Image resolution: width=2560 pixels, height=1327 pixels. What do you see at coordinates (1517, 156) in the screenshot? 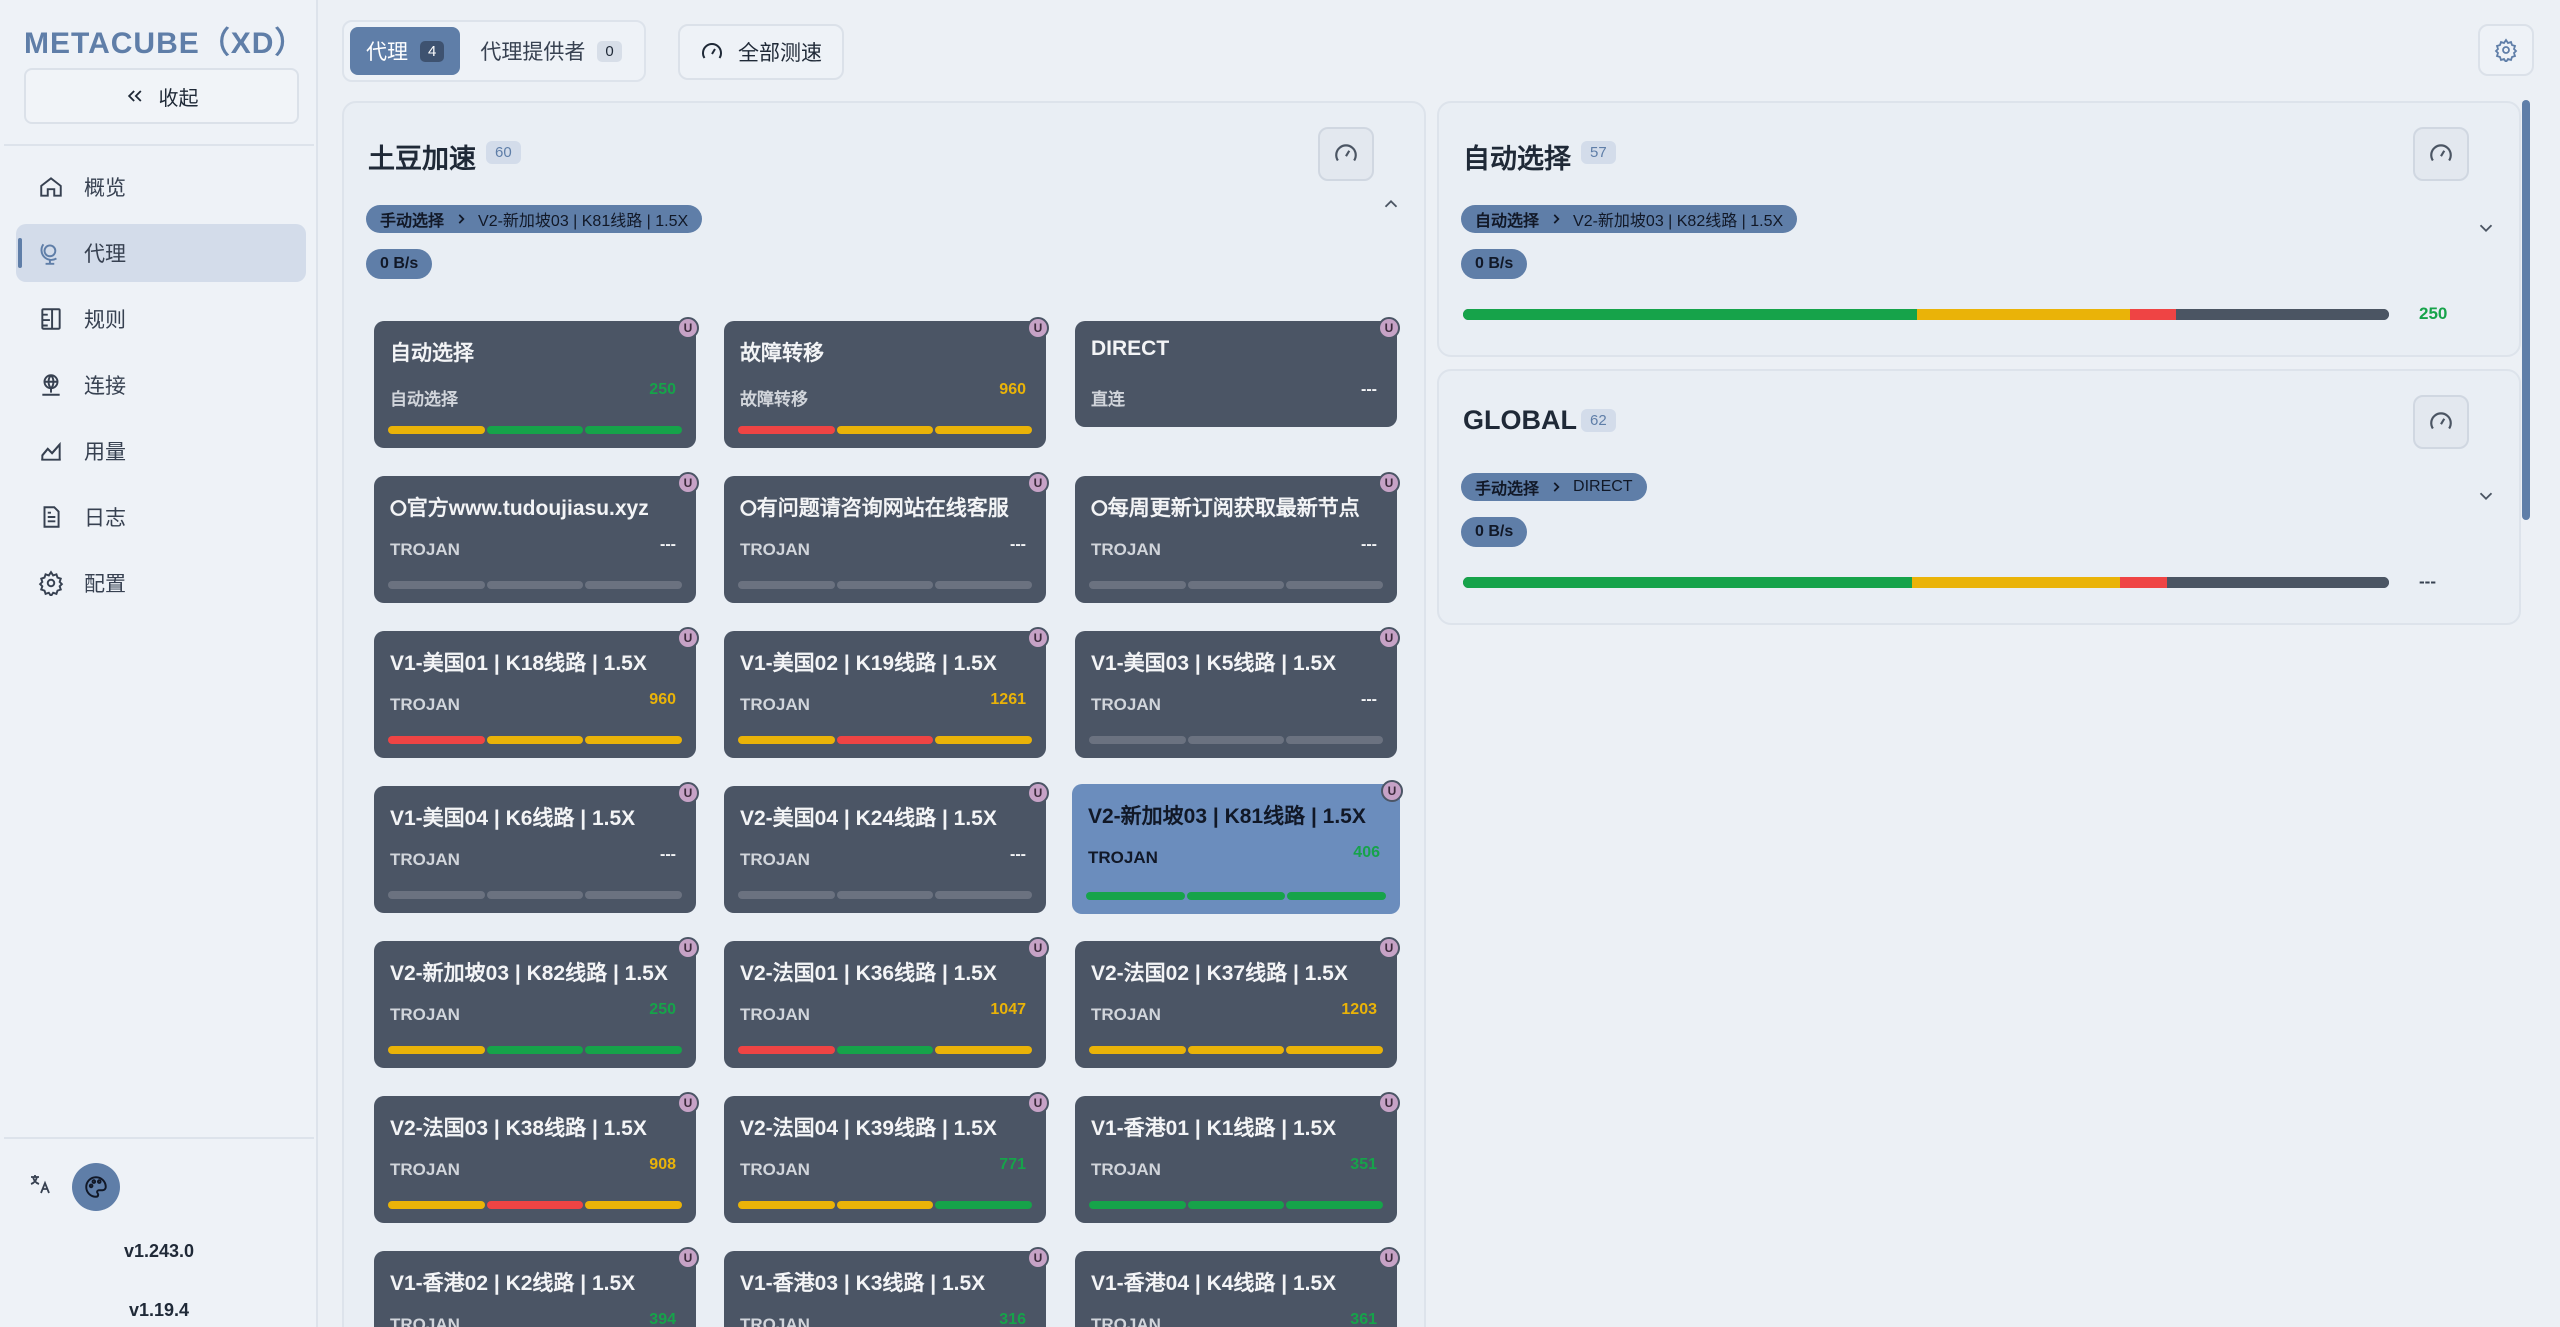
I see `group-title: 自动选择` at bounding box center [1517, 156].